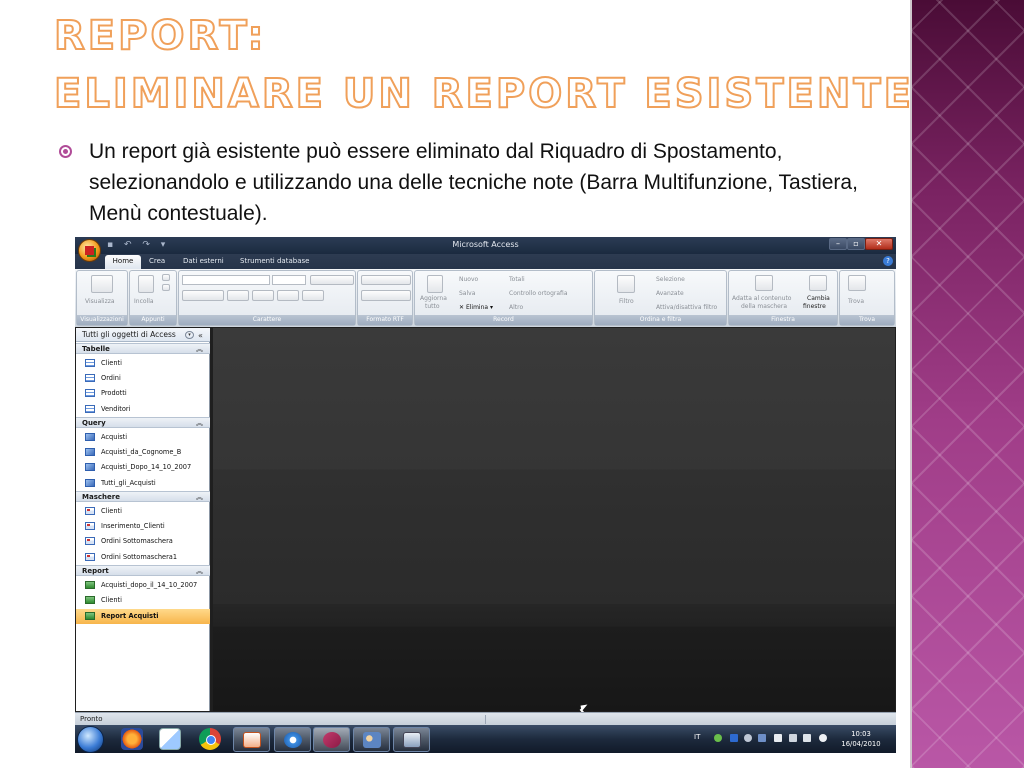  I want to click on nav-item-form: Ordini Sottomaschera1, so click(143, 557).